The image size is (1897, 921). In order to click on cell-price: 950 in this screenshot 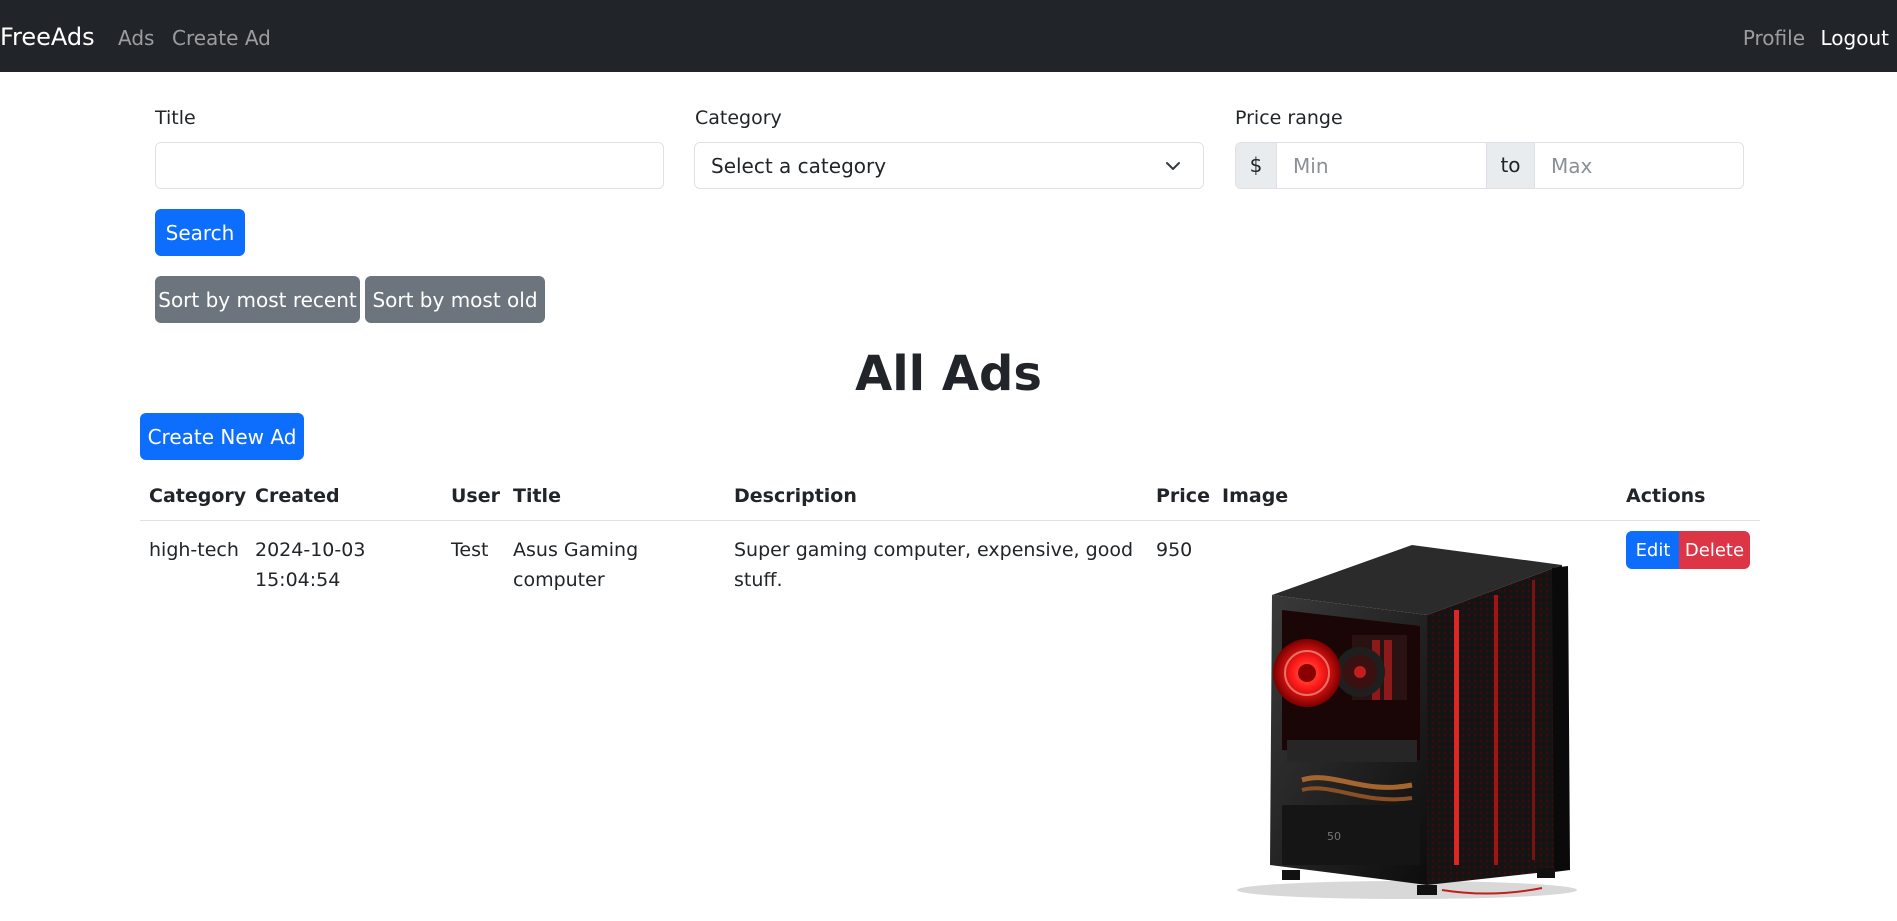, I will do `click(1174, 550)`.